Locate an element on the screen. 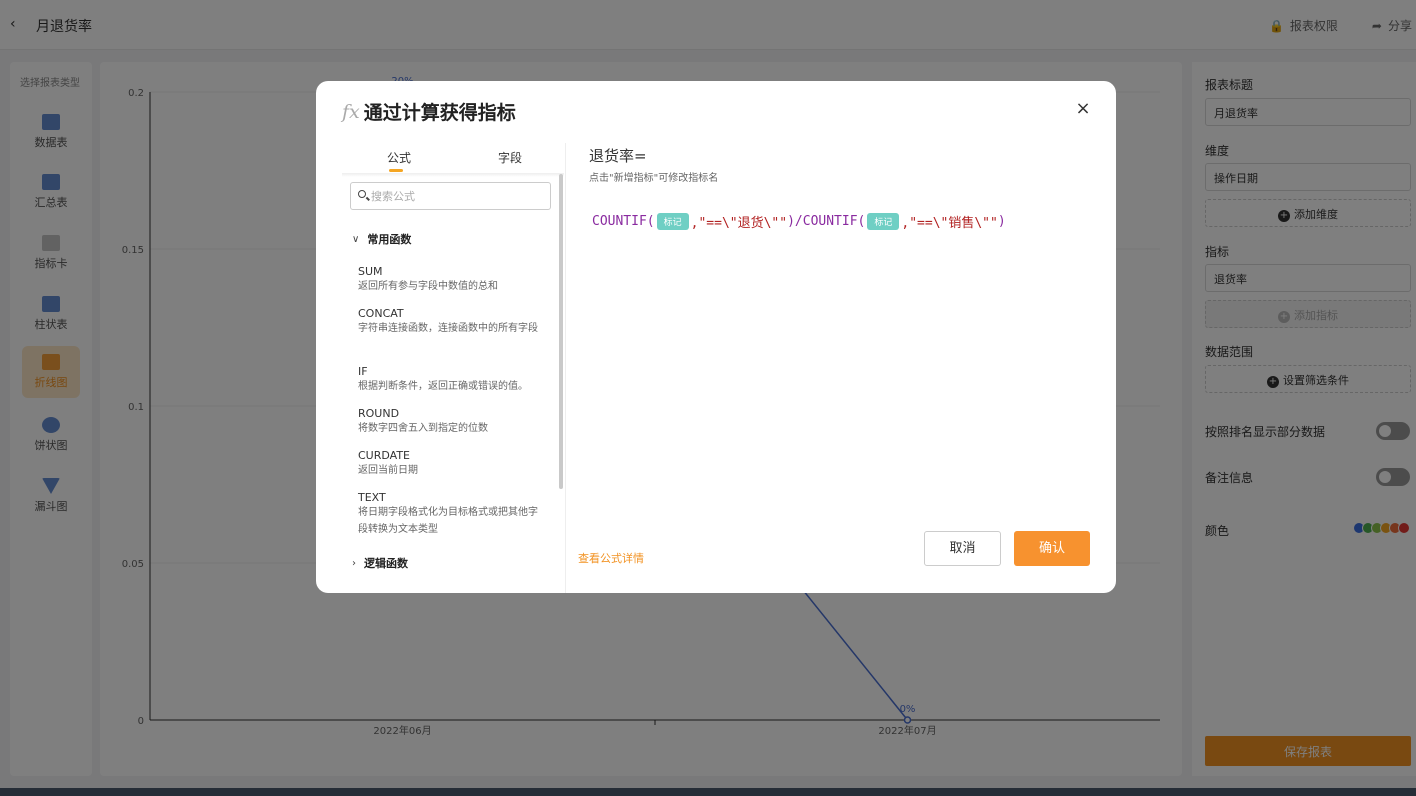 The height and width of the screenshot is (796, 1416). formula-fn-countif: COUNTIF( is located at coordinates (623, 221).